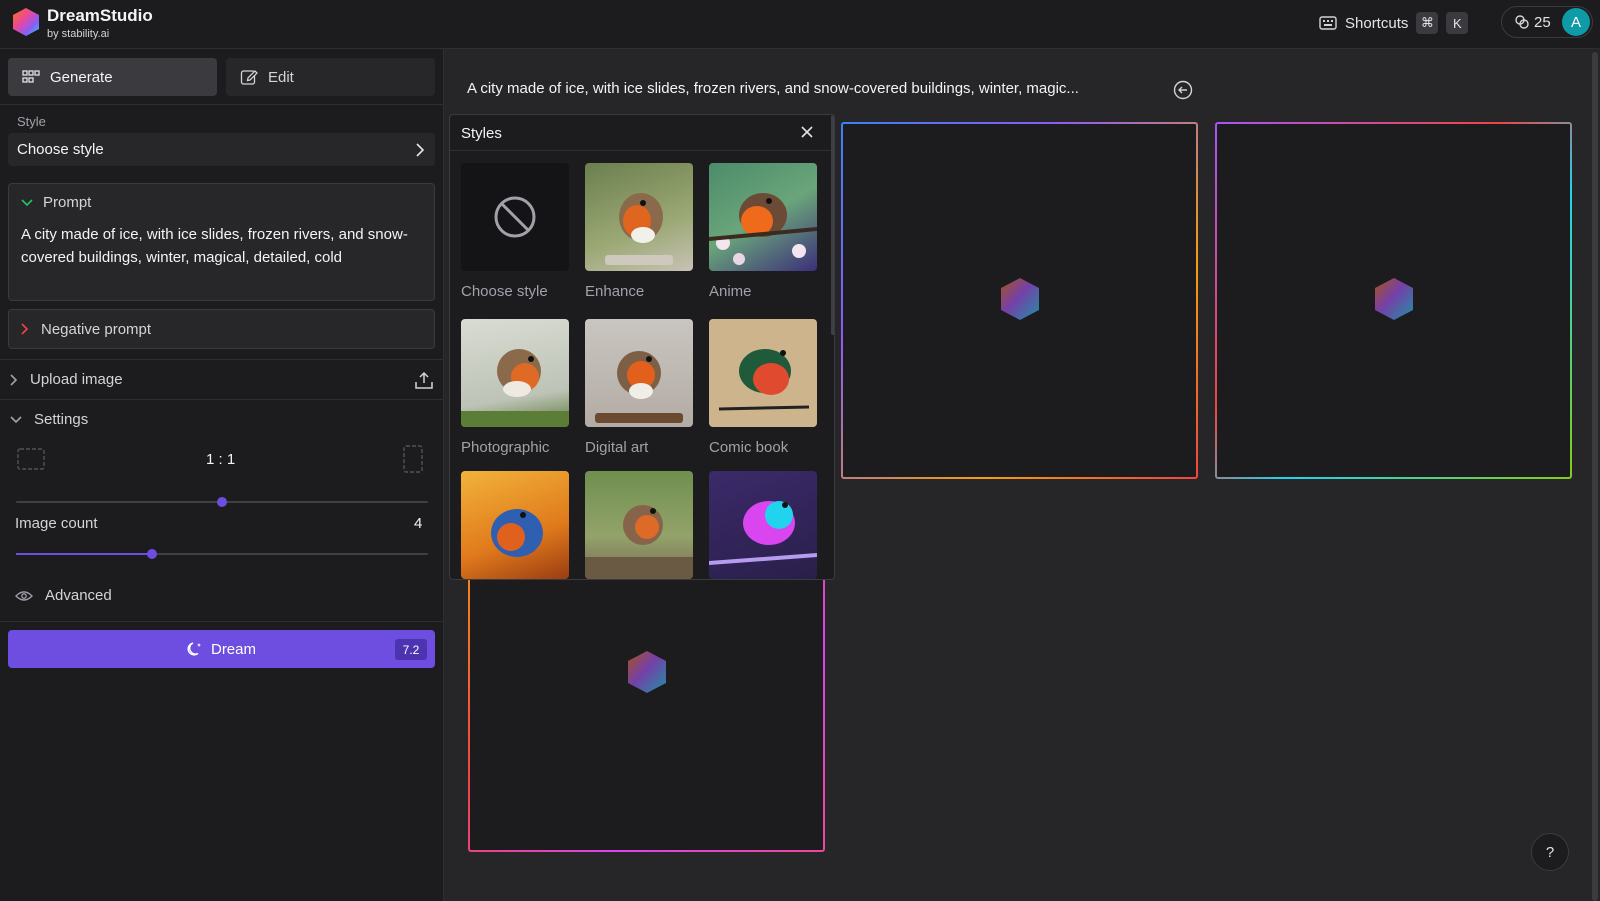  Describe the element at coordinates (832, 225) in the screenshot. I see `styles-scrollbar` at that location.